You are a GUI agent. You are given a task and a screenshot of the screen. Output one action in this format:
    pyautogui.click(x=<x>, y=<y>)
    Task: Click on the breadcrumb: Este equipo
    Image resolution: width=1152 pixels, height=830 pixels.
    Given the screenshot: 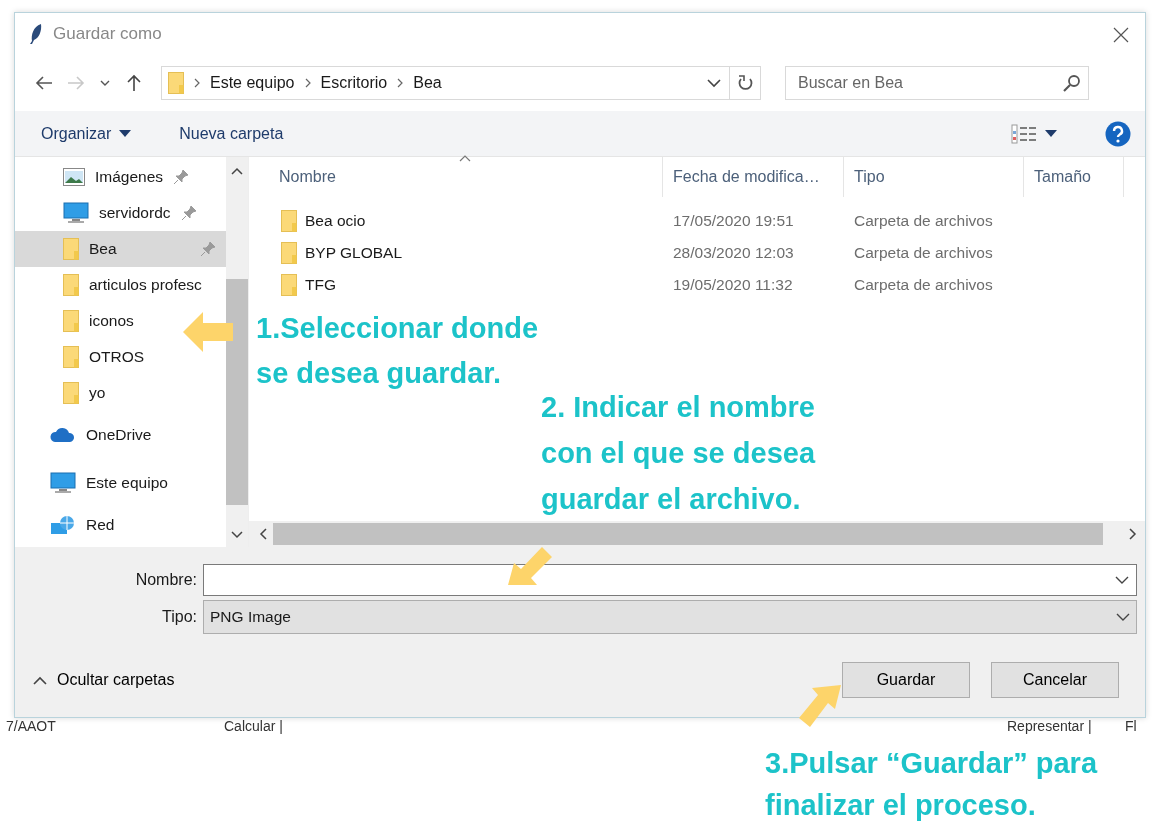 What is the action you would take?
    pyautogui.click(x=252, y=83)
    